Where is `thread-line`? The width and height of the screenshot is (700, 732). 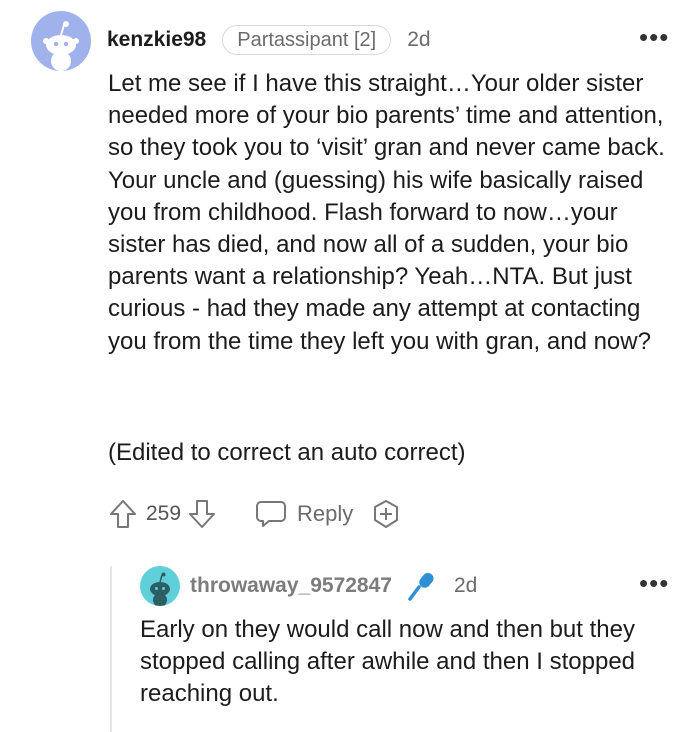 thread-line is located at coordinates (111, 649).